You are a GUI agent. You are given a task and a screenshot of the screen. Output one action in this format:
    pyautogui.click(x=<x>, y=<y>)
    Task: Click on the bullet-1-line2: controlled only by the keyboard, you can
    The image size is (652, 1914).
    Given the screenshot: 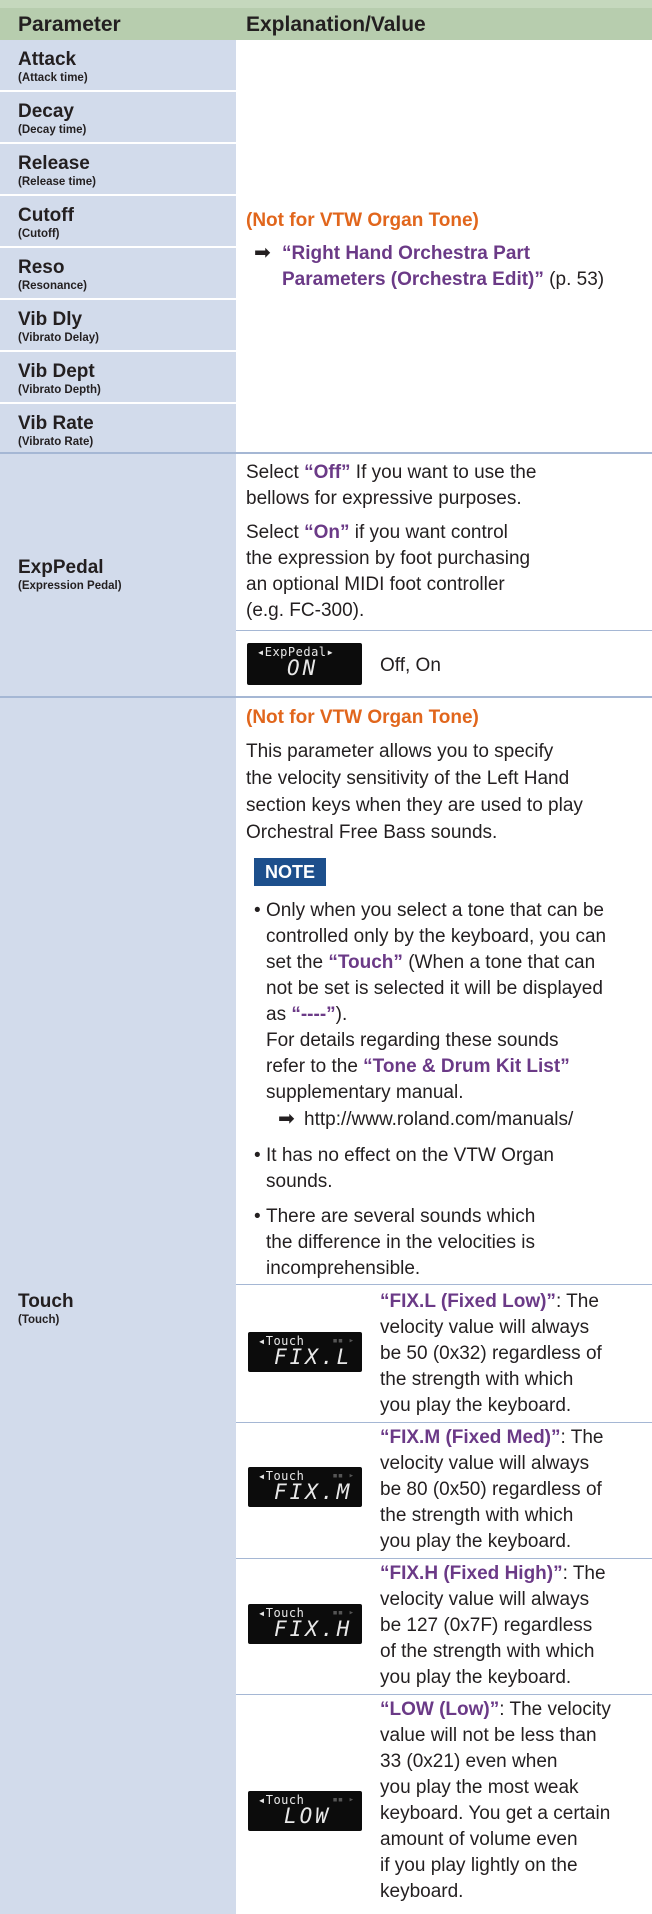 What is the action you would take?
    pyautogui.click(x=436, y=936)
    